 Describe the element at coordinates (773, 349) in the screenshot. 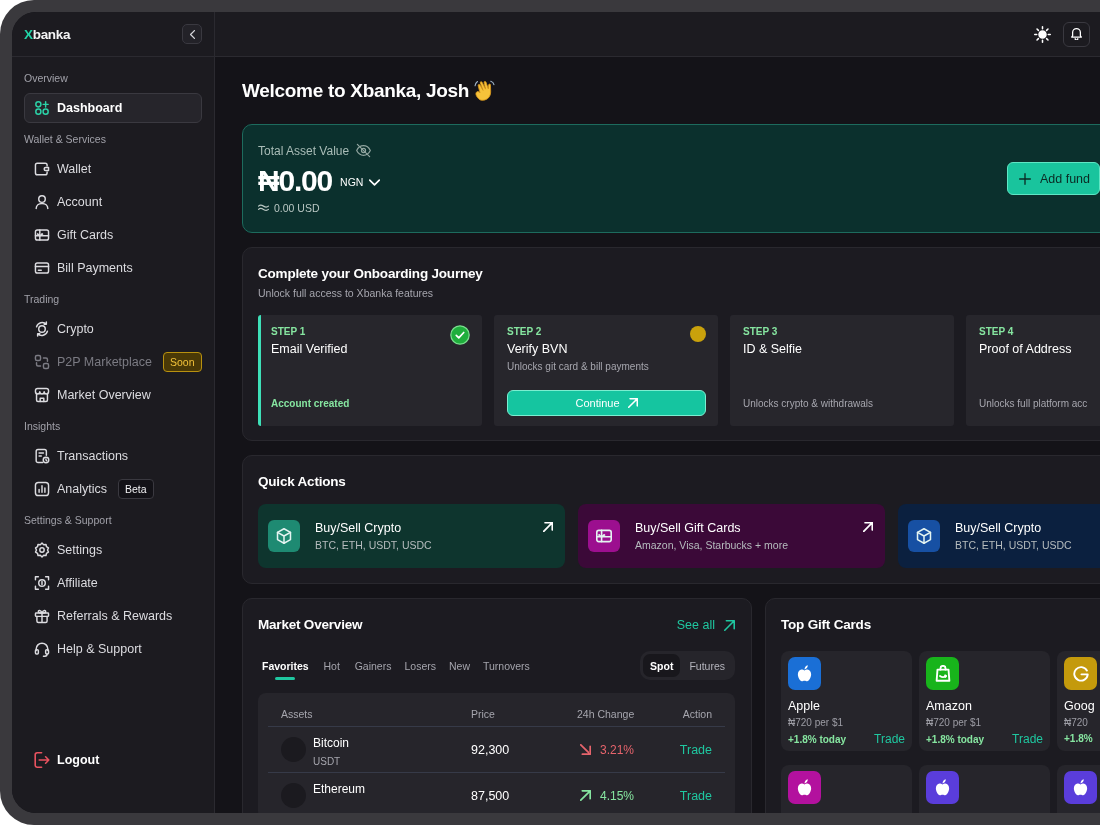

I see `step-title: ID & Selfie` at that location.